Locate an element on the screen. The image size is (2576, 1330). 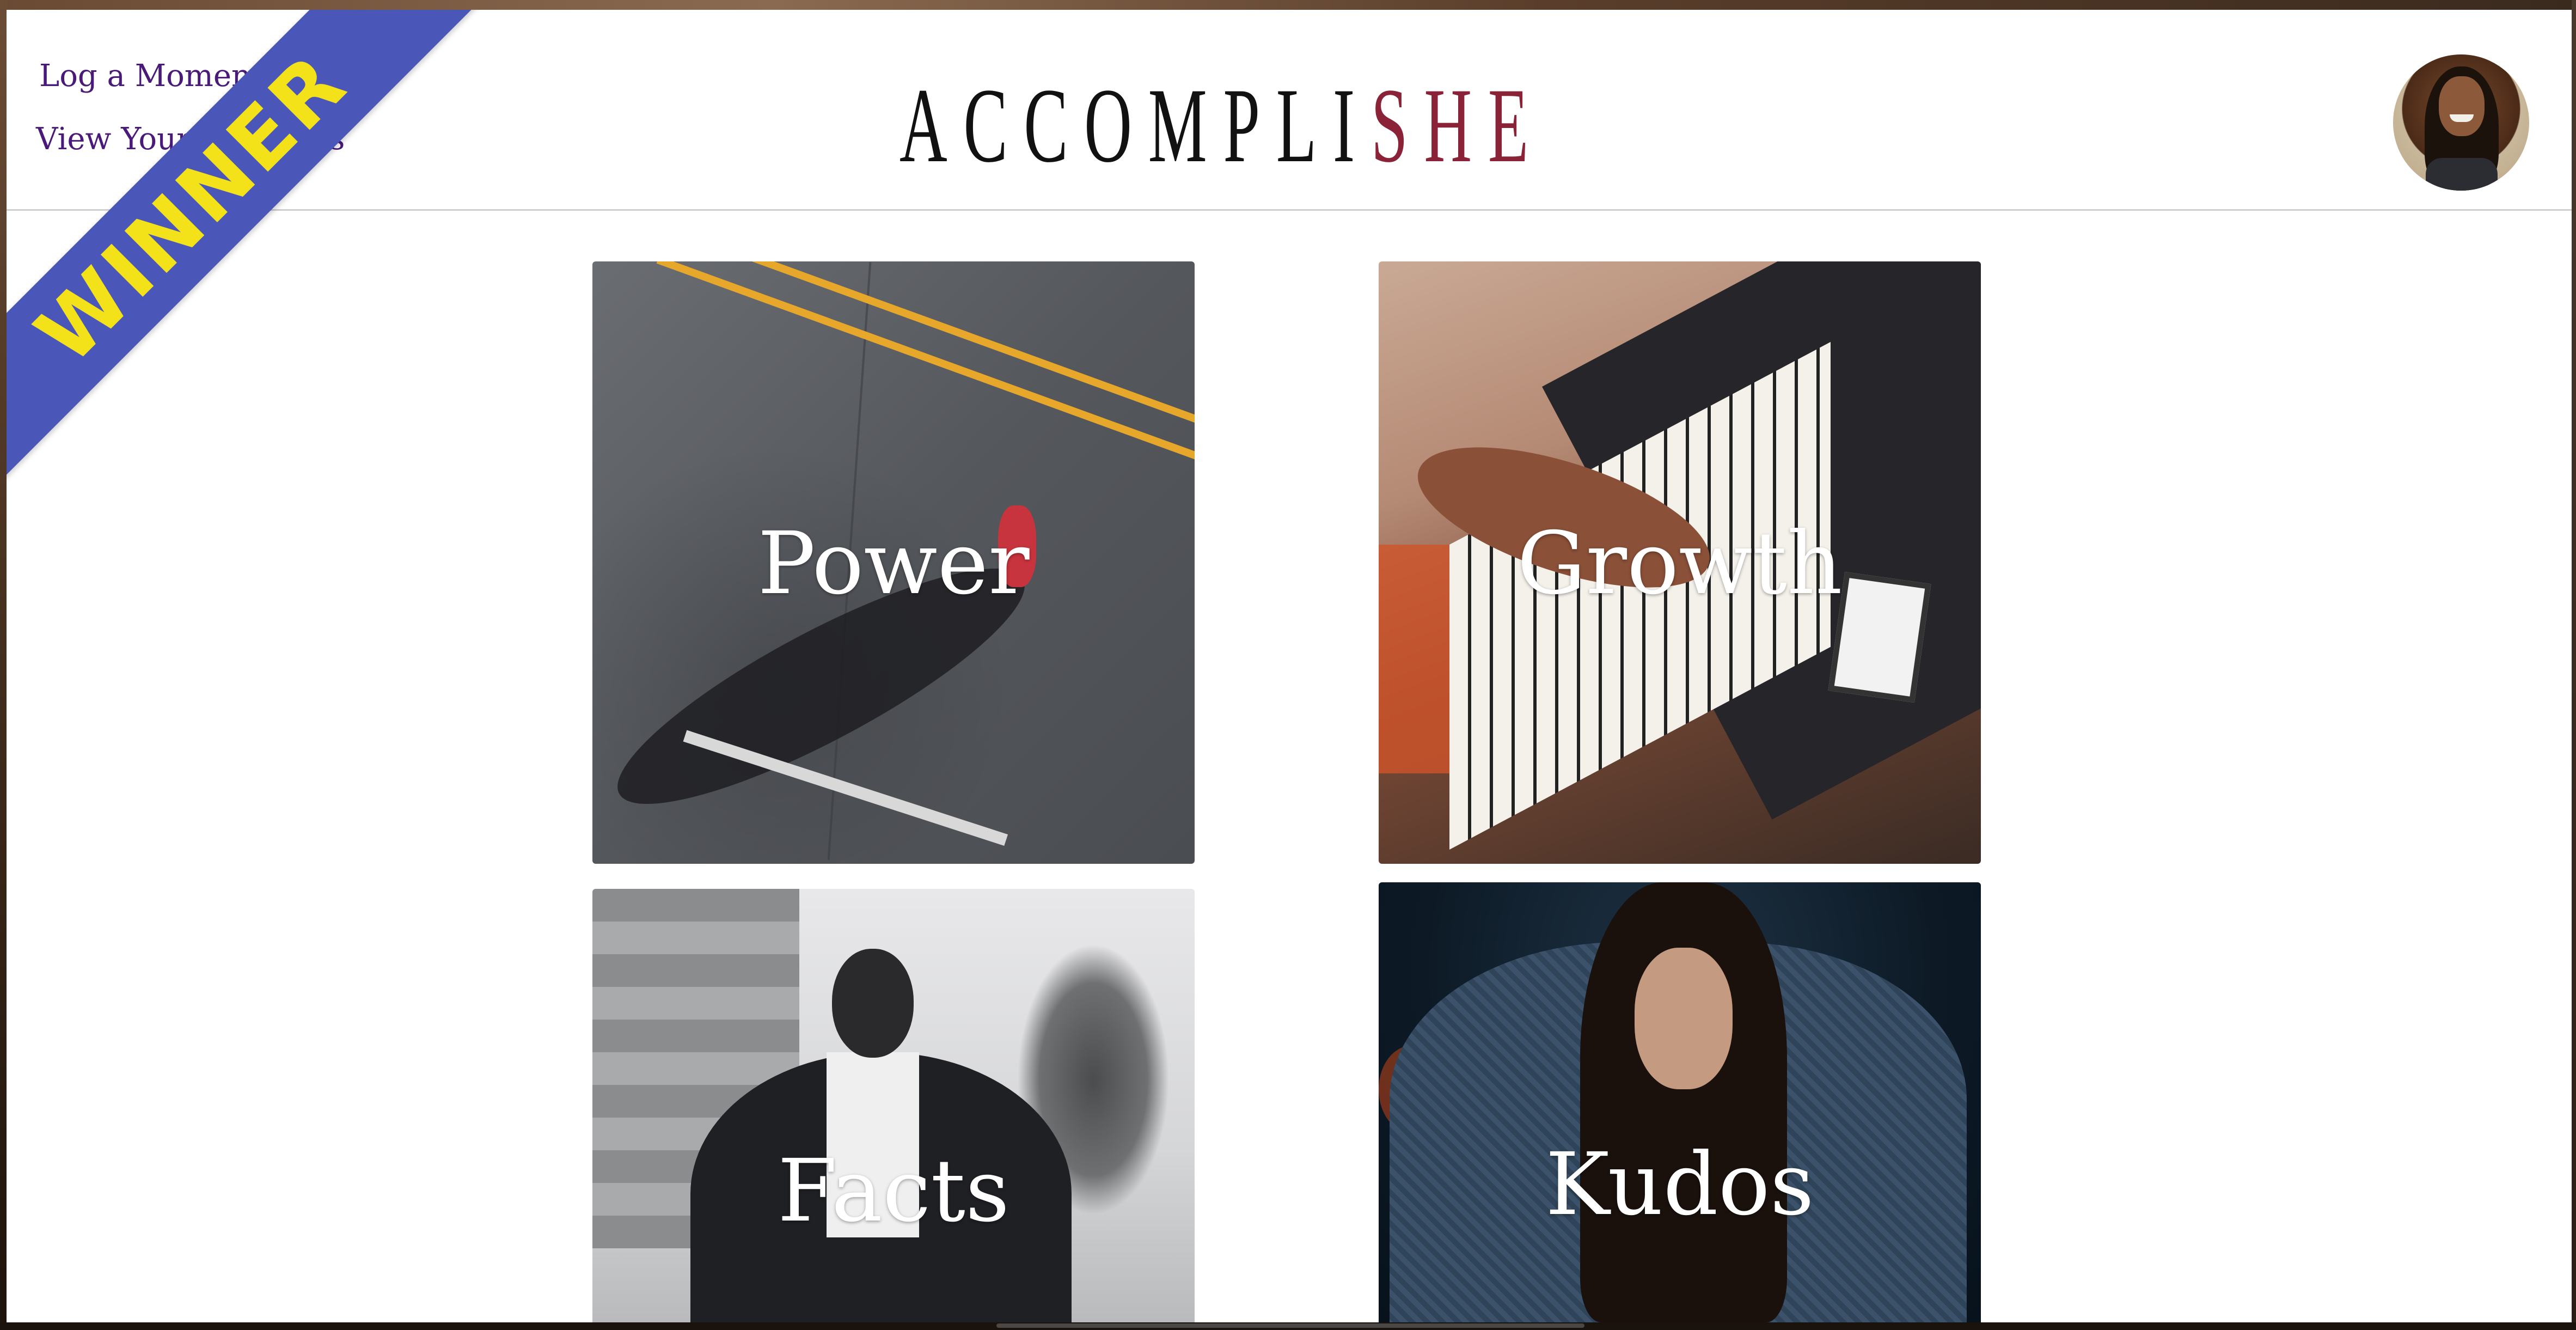
nav-links: Log a Moment View Your Moments is located at coordinates (190, 123).